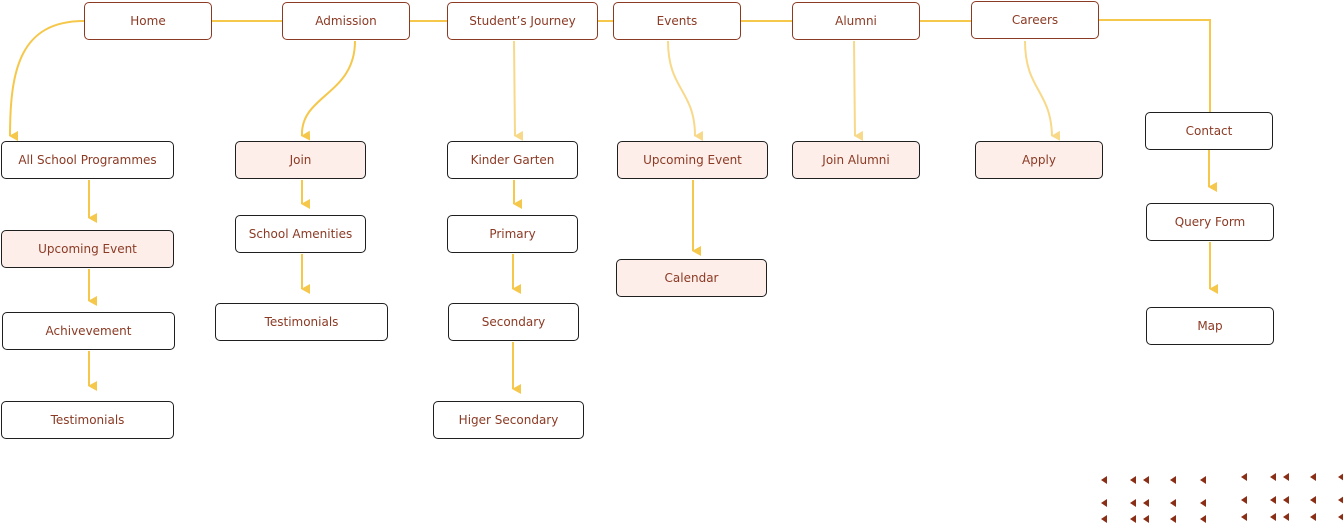 This screenshot has height=524, width=1343. Describe the element at coordinates (691, 278) in the screenshot. I see `node-calendar: Calendar` at that location.